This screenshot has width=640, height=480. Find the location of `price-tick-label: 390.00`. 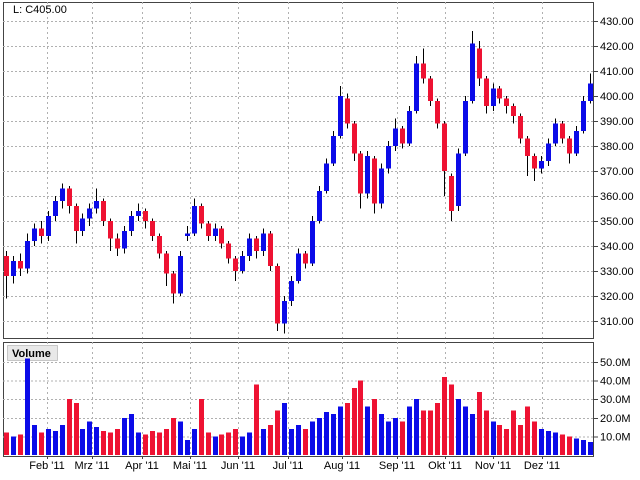

price-tick-label: 390.00 is located at coordinates (617, 122).